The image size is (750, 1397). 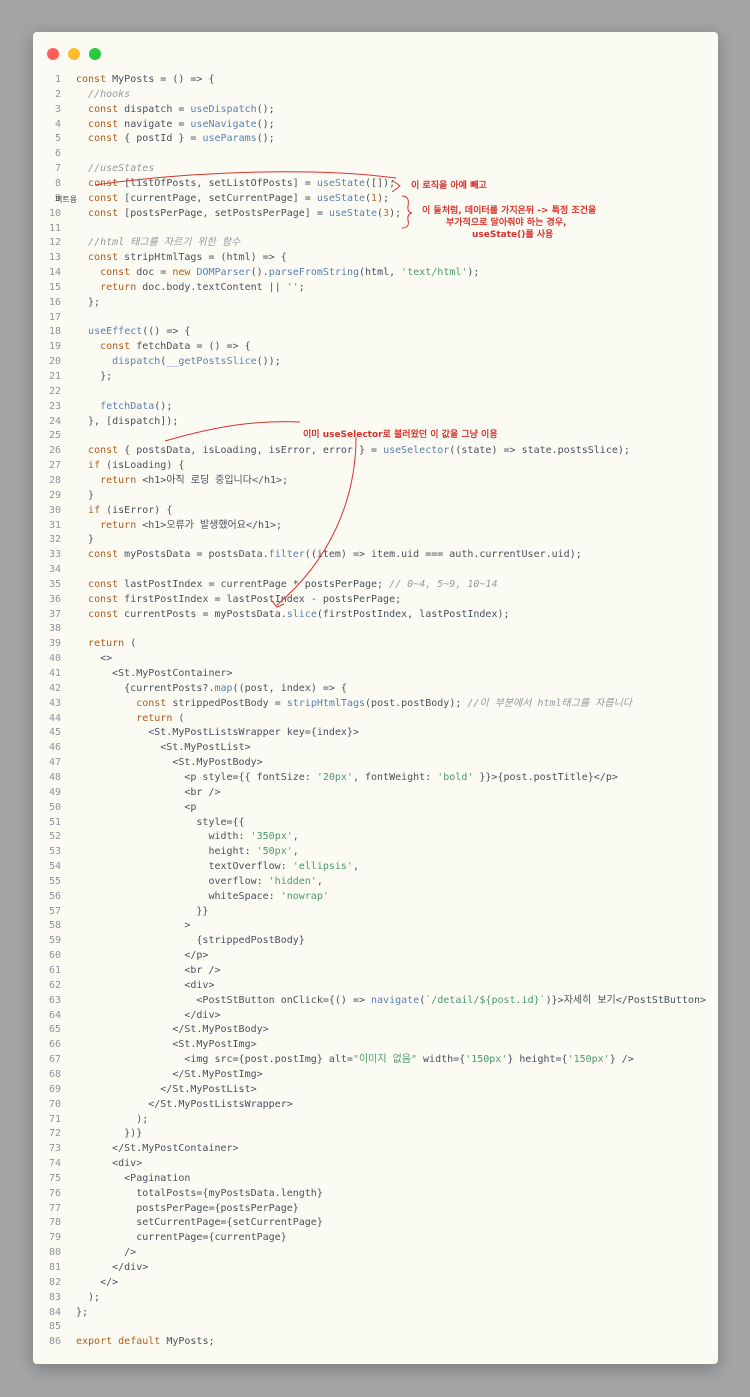 What do you see at coordinates (217, 867) in the screenshot?
I see `code-text: textOverflow: 'ellipsis',` at bounding box center [217, 867].